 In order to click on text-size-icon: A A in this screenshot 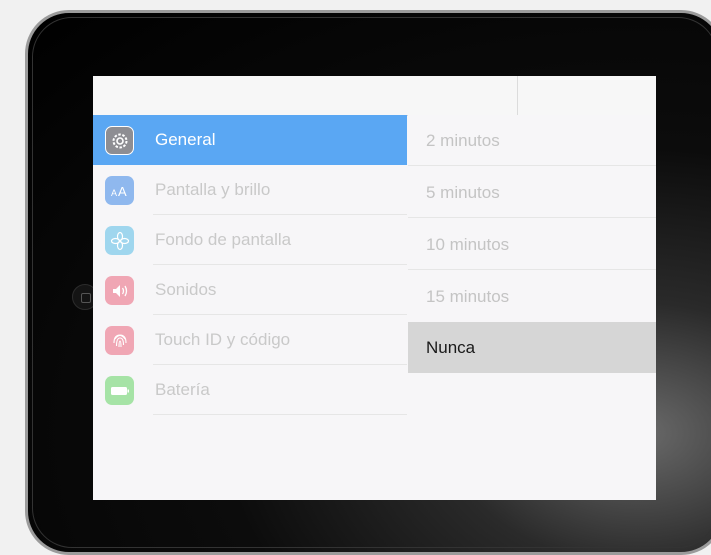, I will do `click(119, 190)`.